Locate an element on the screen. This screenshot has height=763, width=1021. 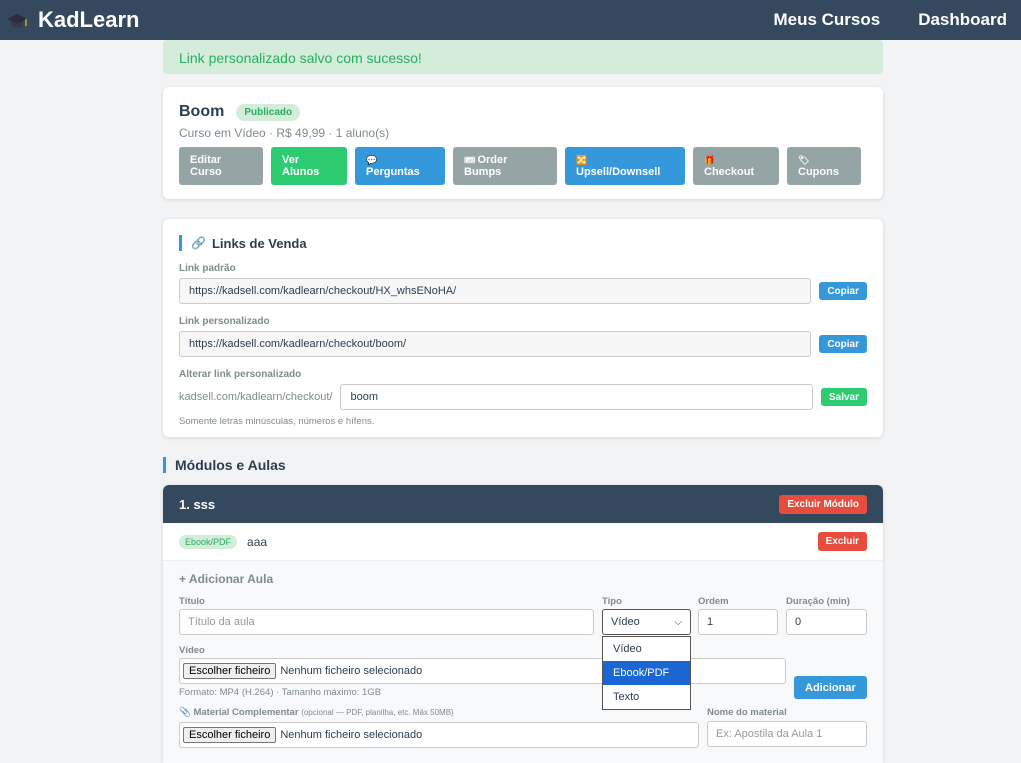
material-name-label: Nome do material is located at coordinates (747, 712).